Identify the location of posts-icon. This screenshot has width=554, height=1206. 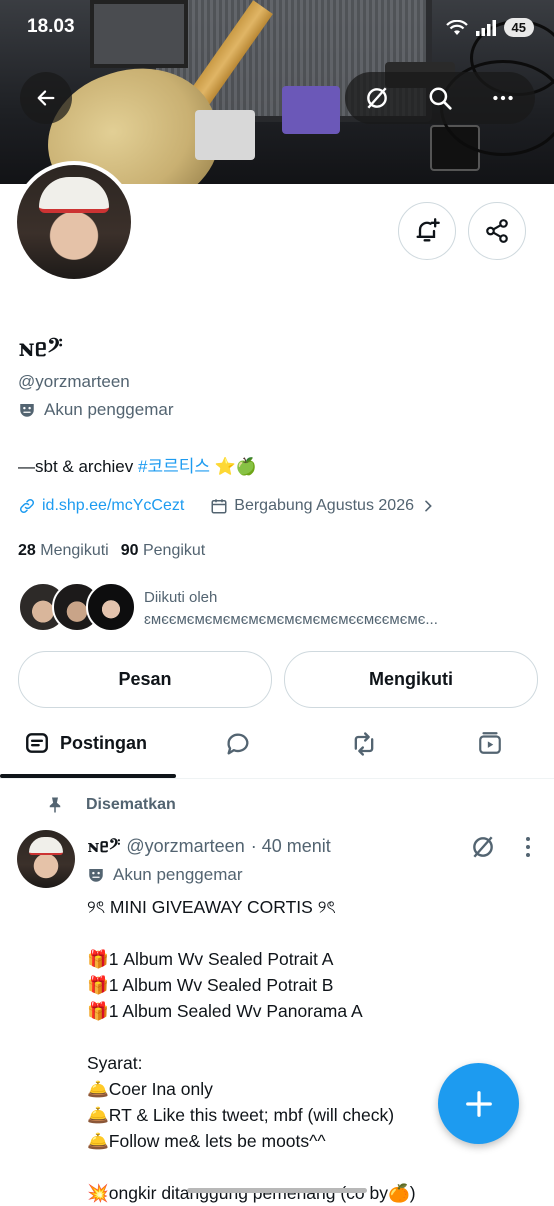
(37, 743).